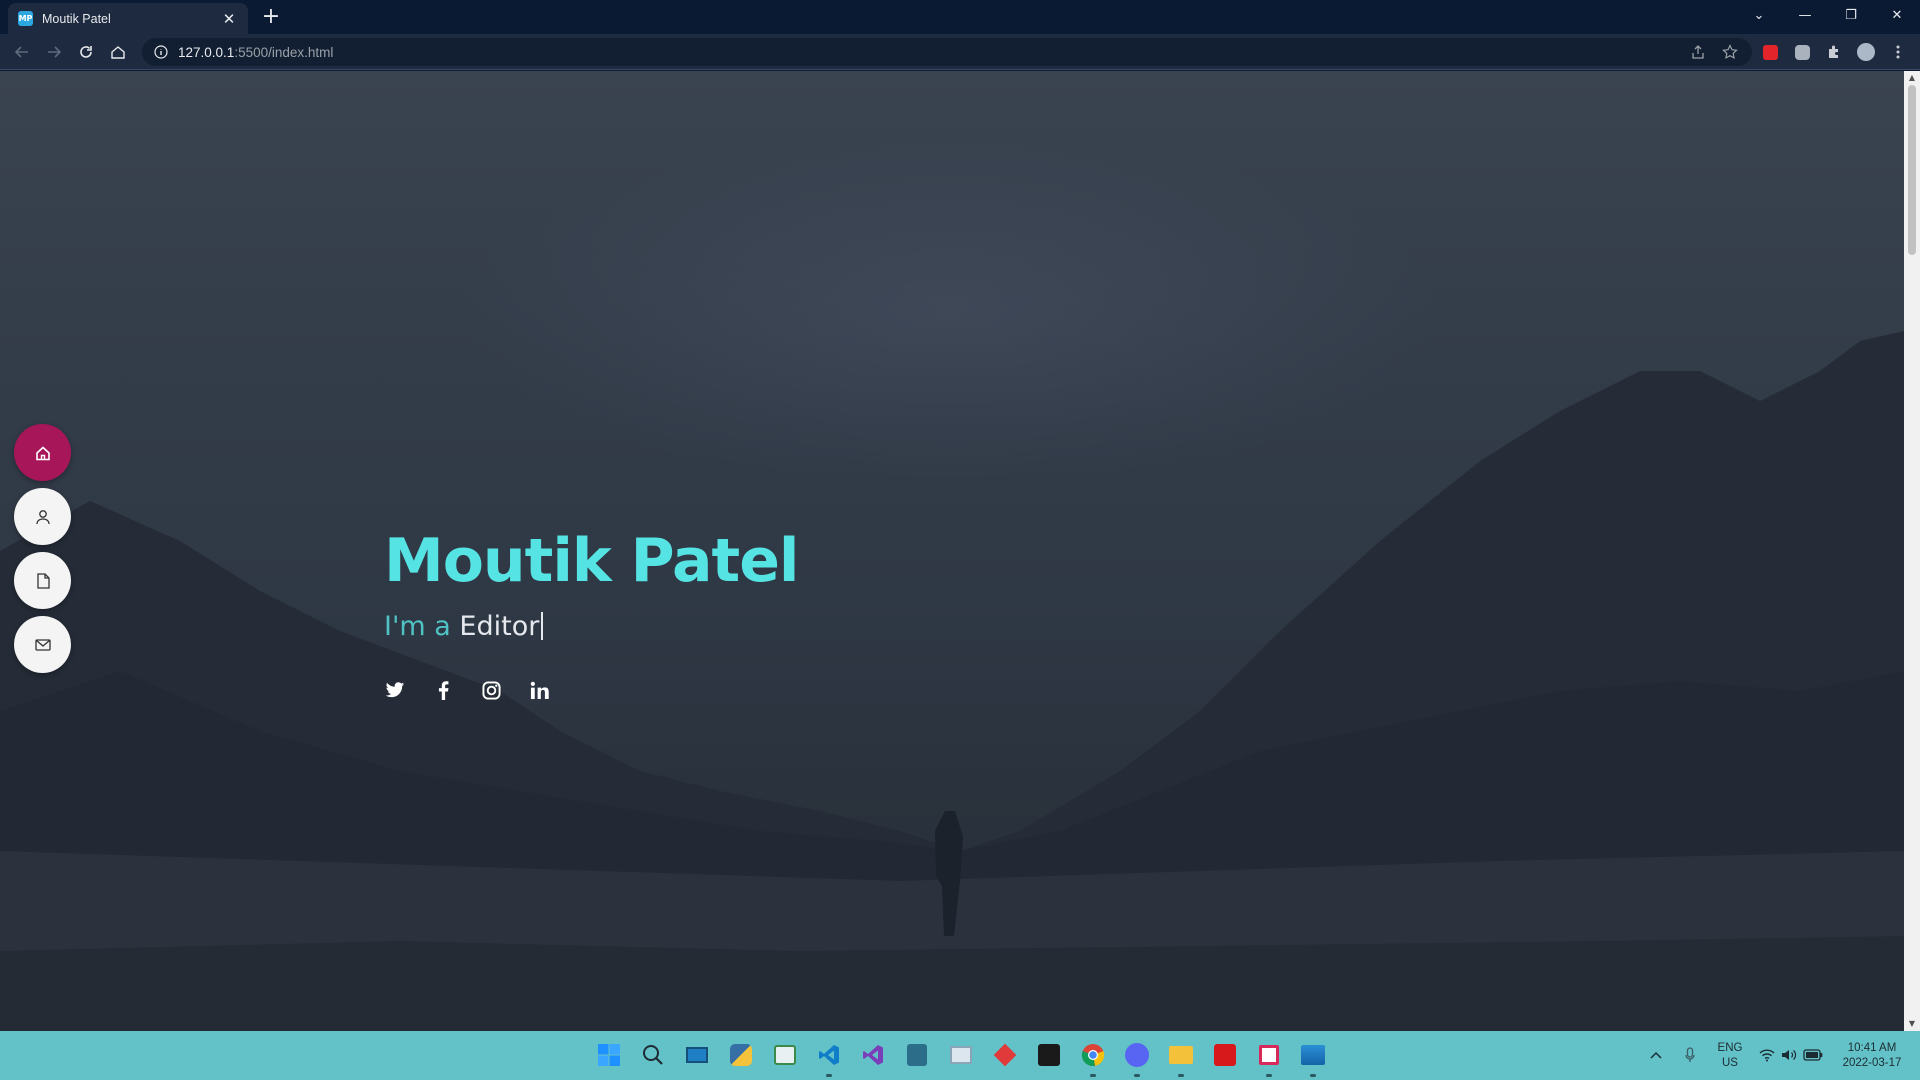 The width and height of the screenshot is (1920, 1080). I want to click on snip-running-indicator, so click(1269, 1075).